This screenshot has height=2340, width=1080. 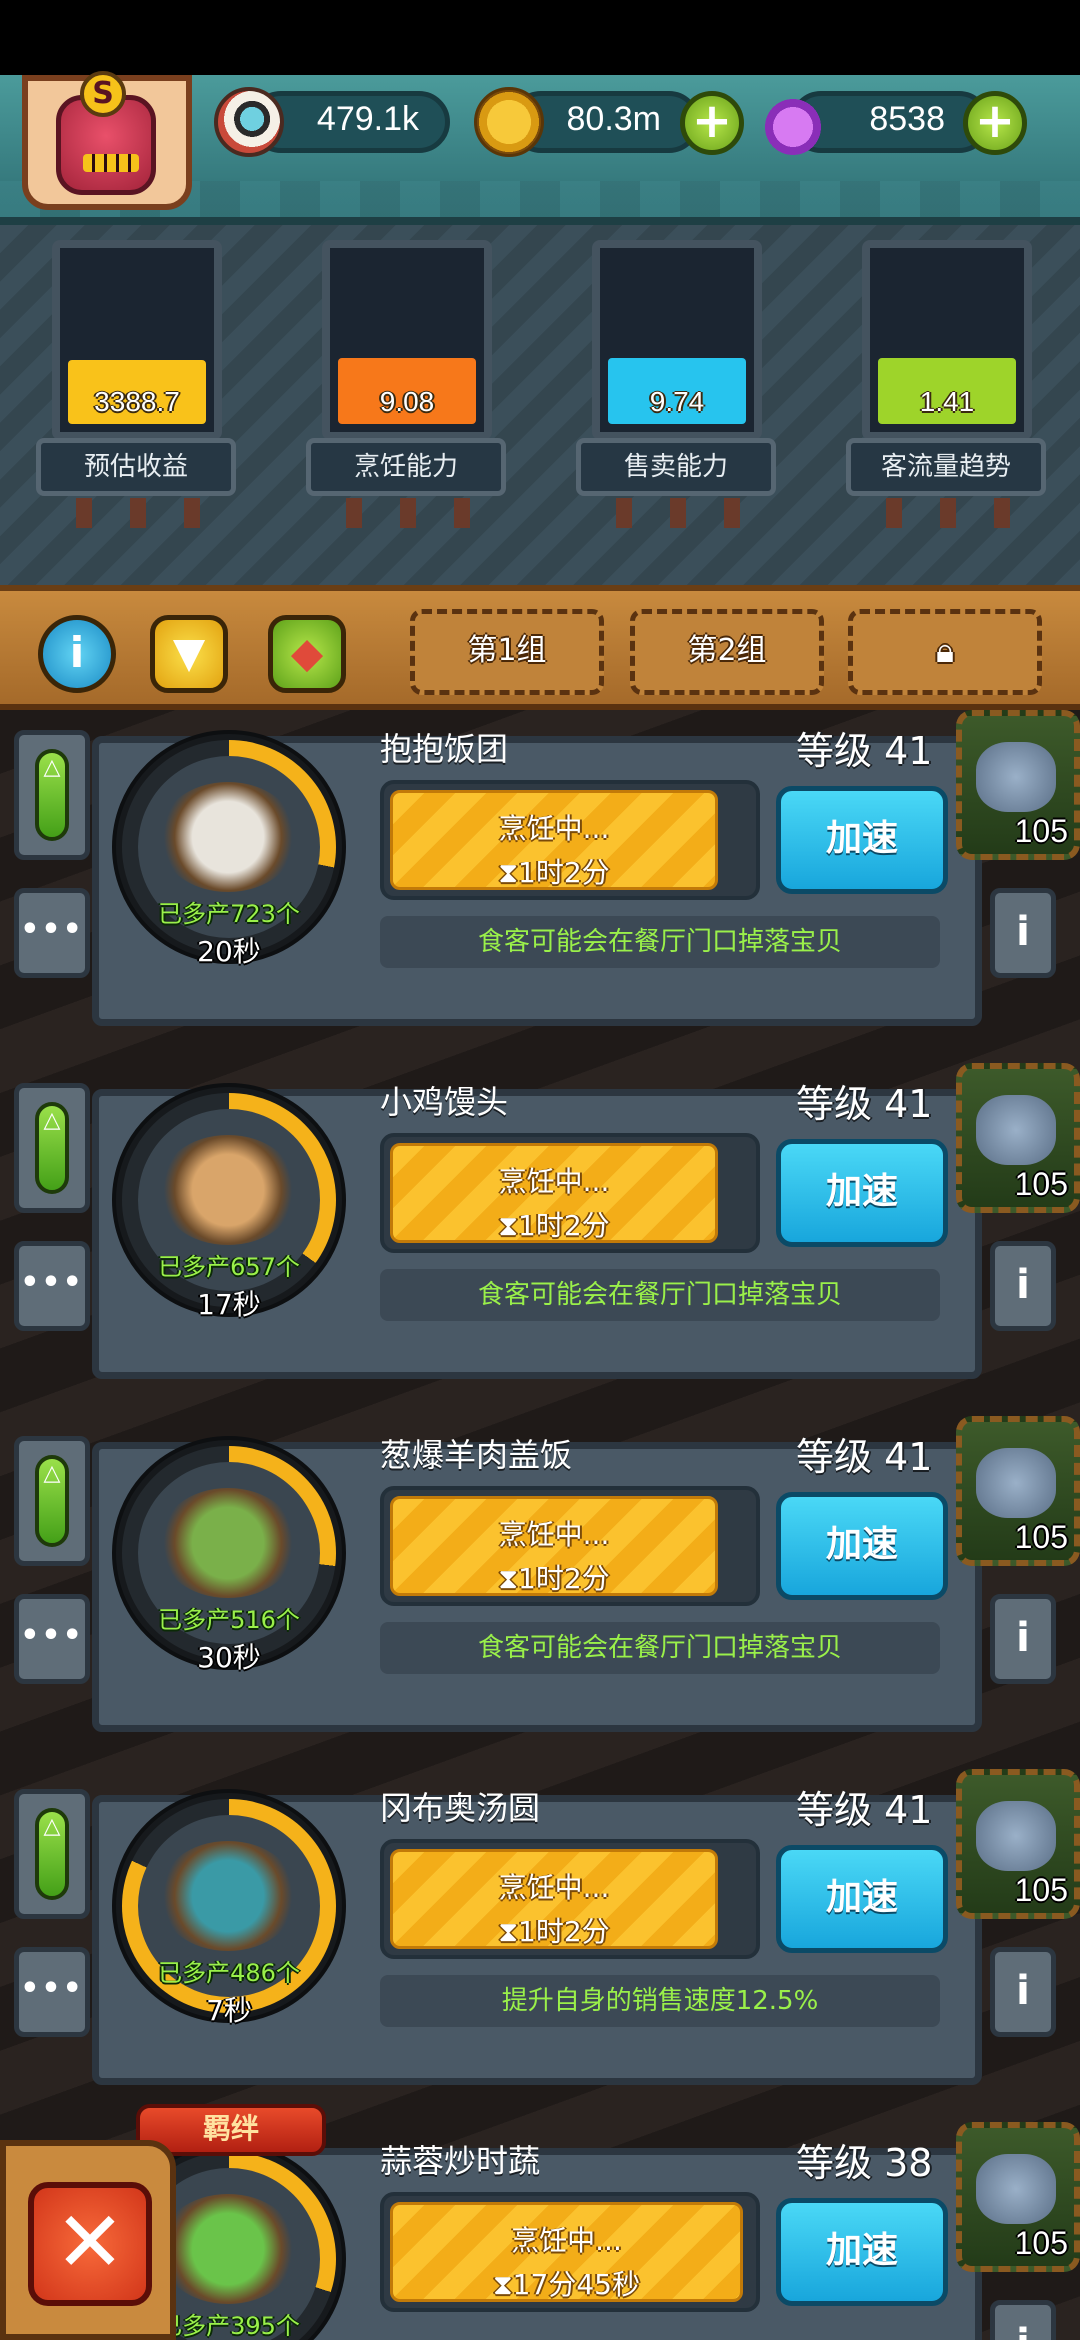 I want to click on potion-value: 8538, so click(x=907, y=119).